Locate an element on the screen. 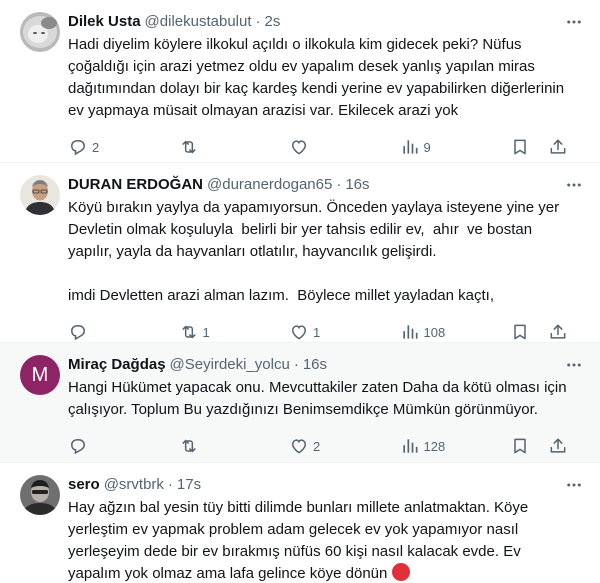  like-count: 1 is located at coordinates (317, 332).